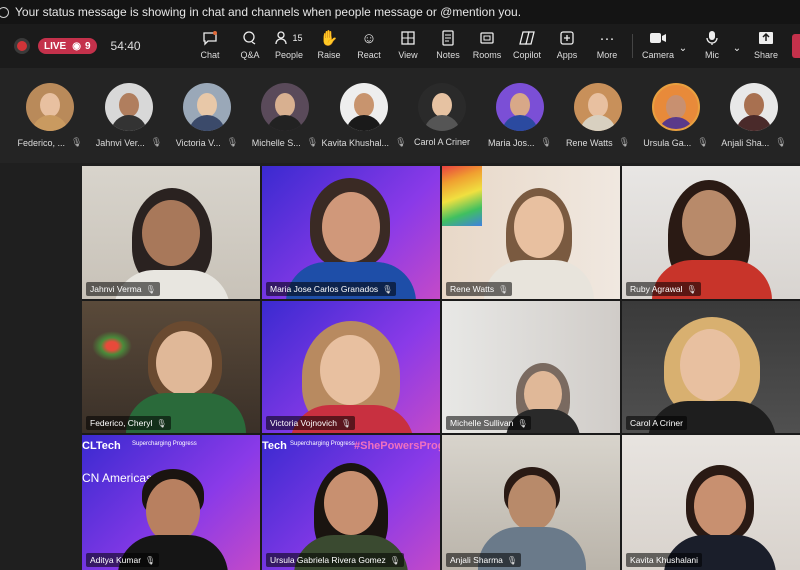 This screenshot has width=800, height=570. What do you see at coordinates (531, 367) in the screenshot?
I see `video-tile: Michelle Sullivan 🎙` at bounding box center [531, 367].